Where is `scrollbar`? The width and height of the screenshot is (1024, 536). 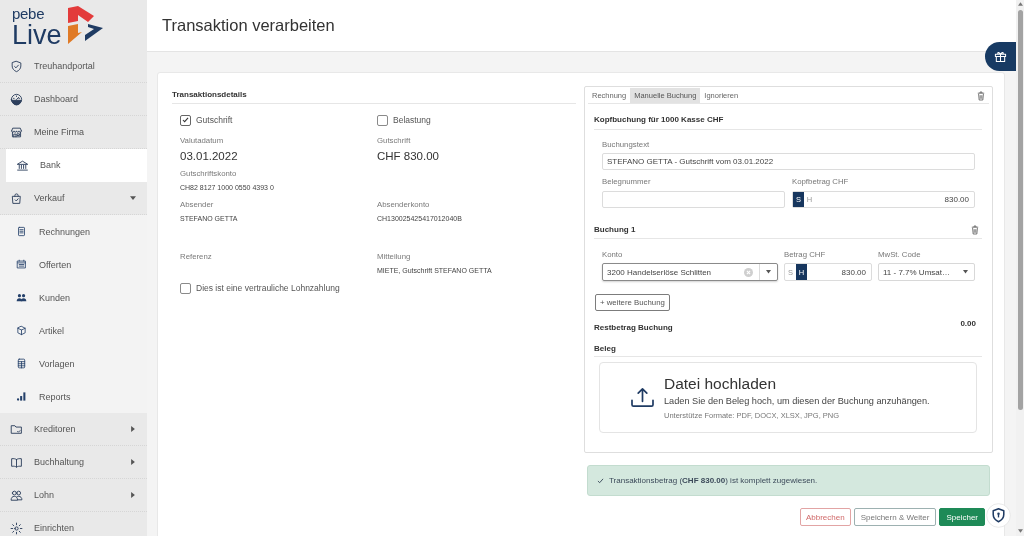 scrollbar is located at coordinates (1020, 268).